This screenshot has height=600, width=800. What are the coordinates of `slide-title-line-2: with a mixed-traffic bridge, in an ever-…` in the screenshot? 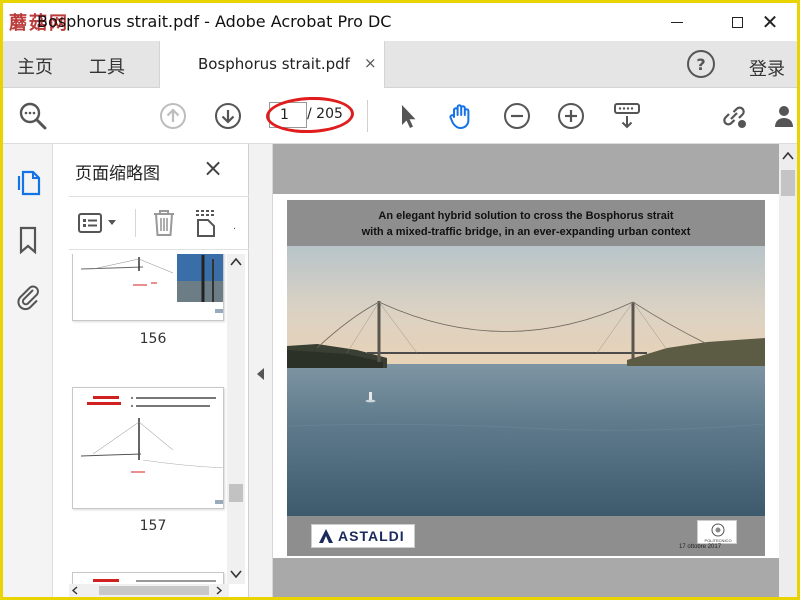 It's located at (526, 232).